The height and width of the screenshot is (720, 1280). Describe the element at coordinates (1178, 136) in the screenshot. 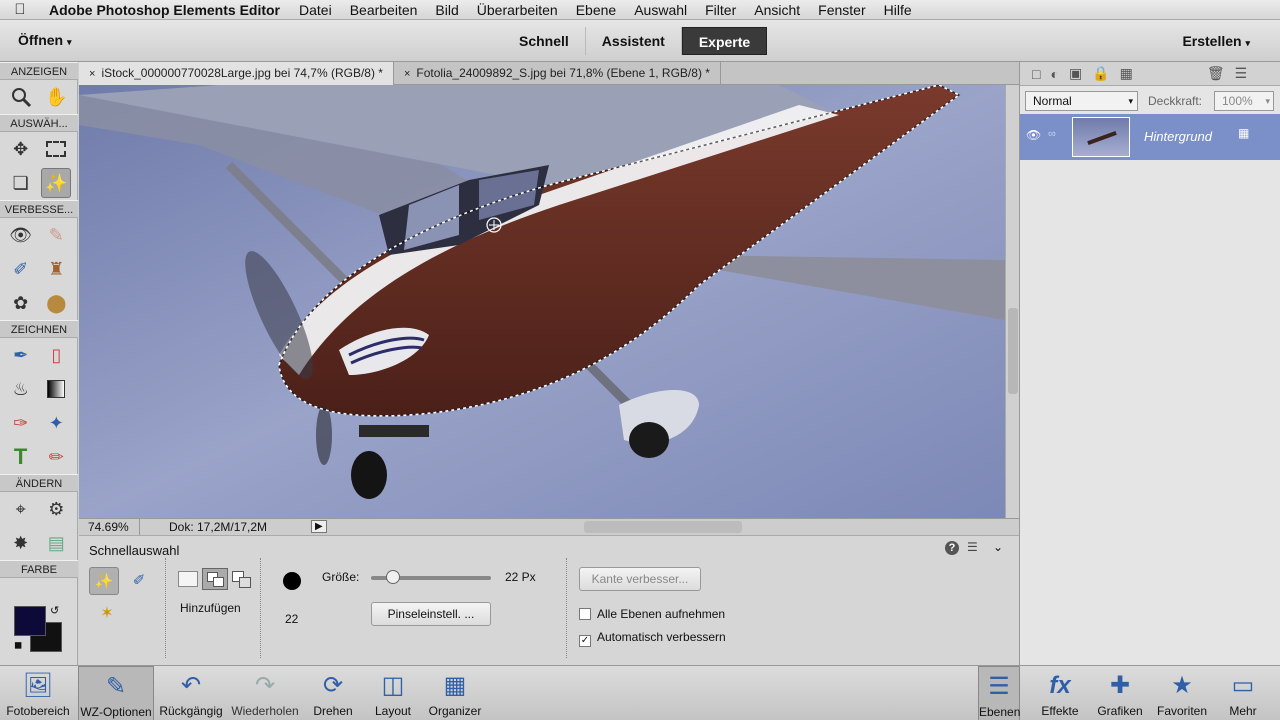

I see `layer-name: Hintergrund` at that location.